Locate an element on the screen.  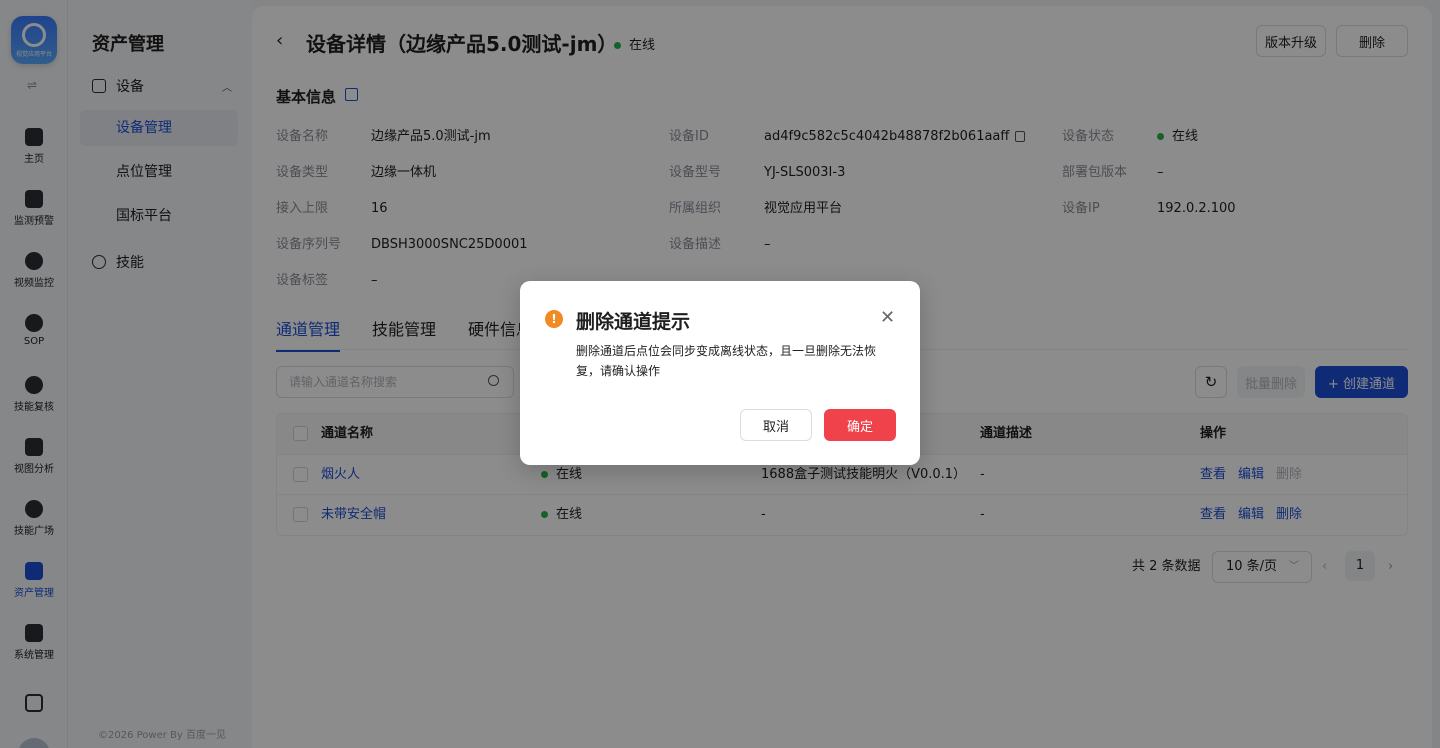
dialog-message: 删除通道后点位会同步变成离线状态，且一旦删除无法恢复，请确认操作 is located at coordinates (726, 361).